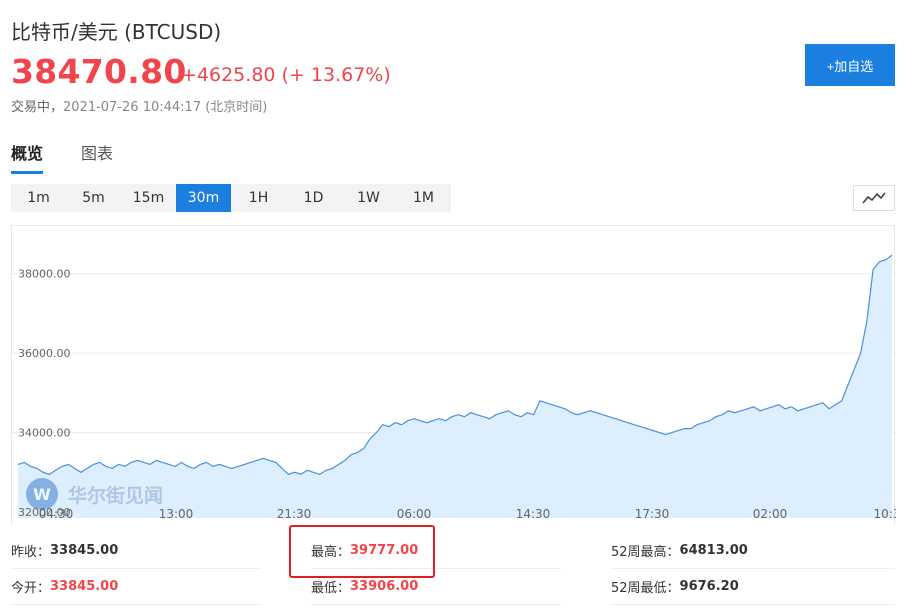  Describe the element at coordinates (97, 157) in the screenshot. I see `tab-chart: 图表` at that location.